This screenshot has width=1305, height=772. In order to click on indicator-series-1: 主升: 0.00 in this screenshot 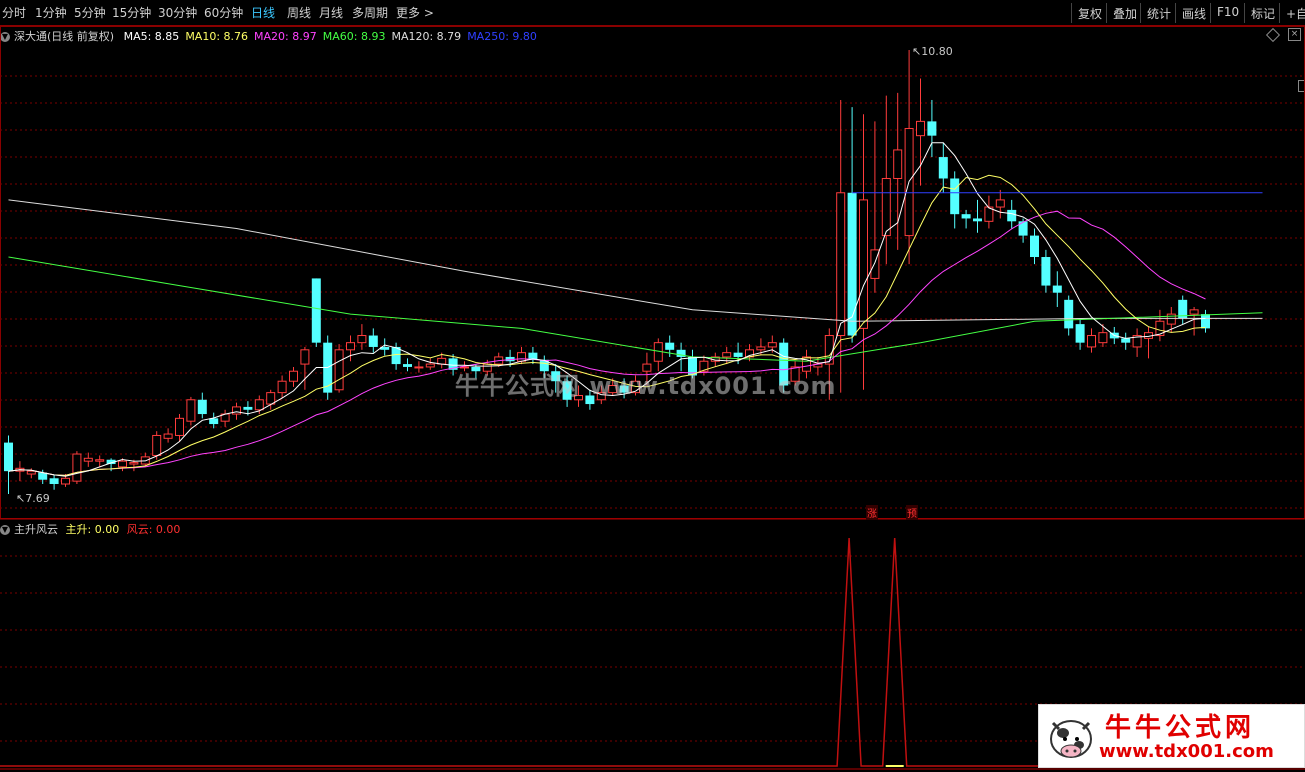, I will do `click(92, 529)`.